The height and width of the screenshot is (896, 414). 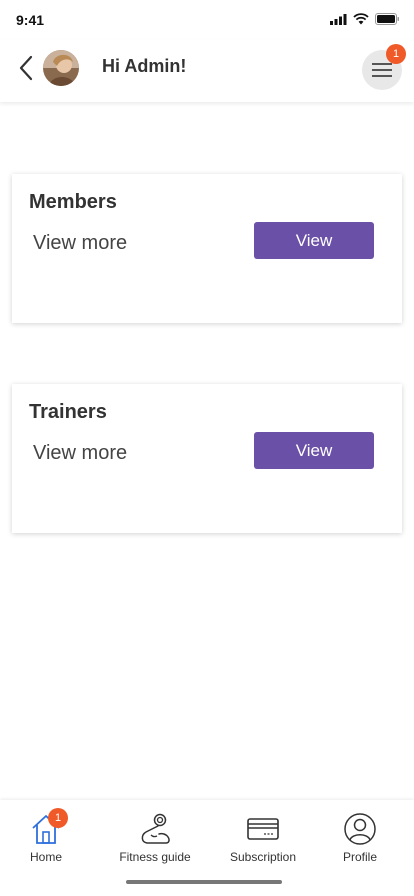 What do you see at coordinates (359, 857) in the screenshot?
I see `tab-label-profile: Profile` at bounding box center [359, 857].